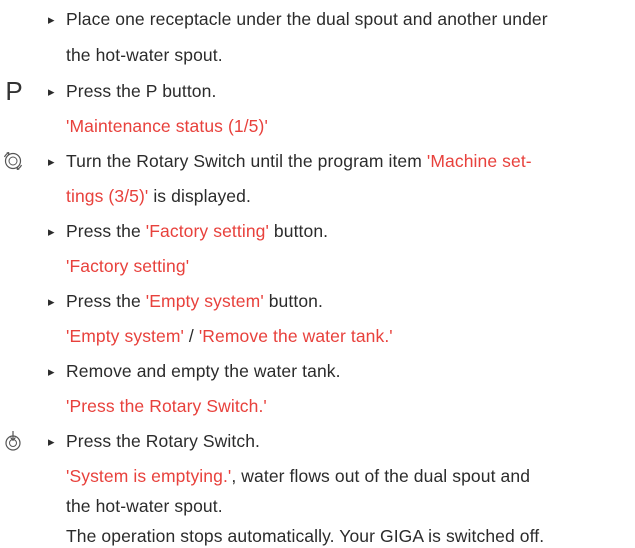 The height and width of the screenshot is (548, 635). What do you see at coordinates (207, 231) in the screenshot?
I see `button-name: 'Factory setting'` at bounding box center [207, 231].